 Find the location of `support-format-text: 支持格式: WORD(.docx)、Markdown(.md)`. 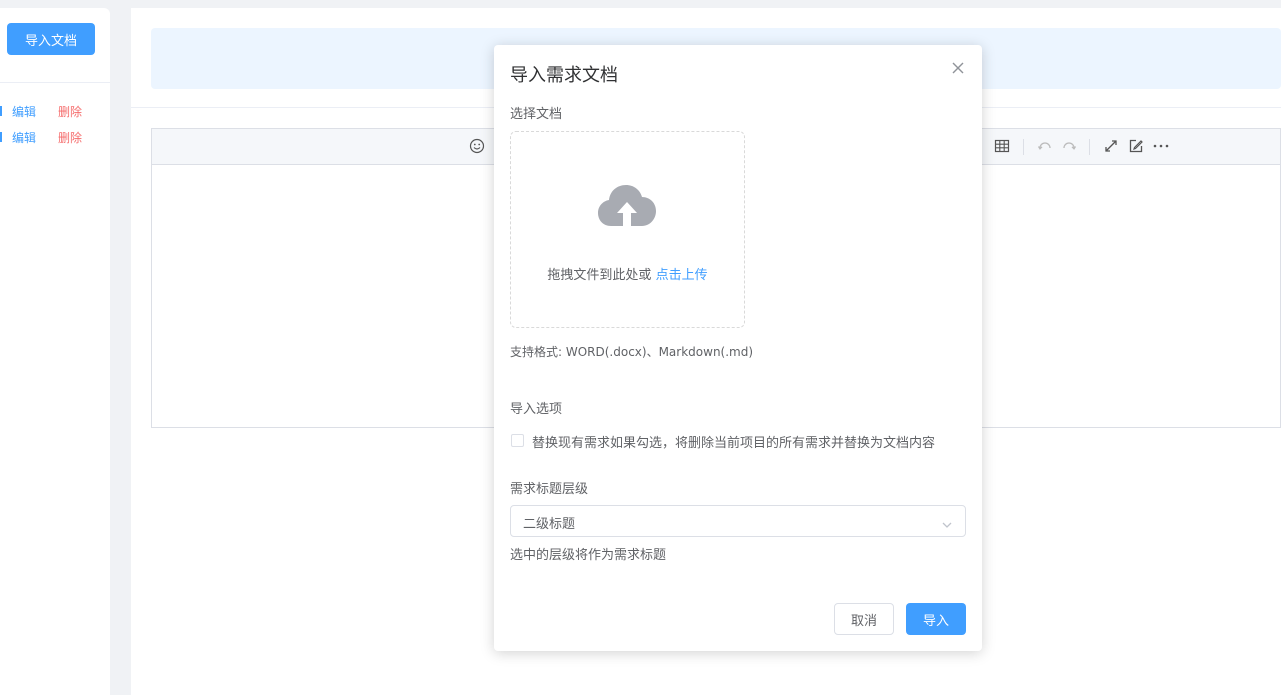

support-format-text: 支持格式: WORD(.docx)、Markdown(.md) is located at coordinates (632, 352).